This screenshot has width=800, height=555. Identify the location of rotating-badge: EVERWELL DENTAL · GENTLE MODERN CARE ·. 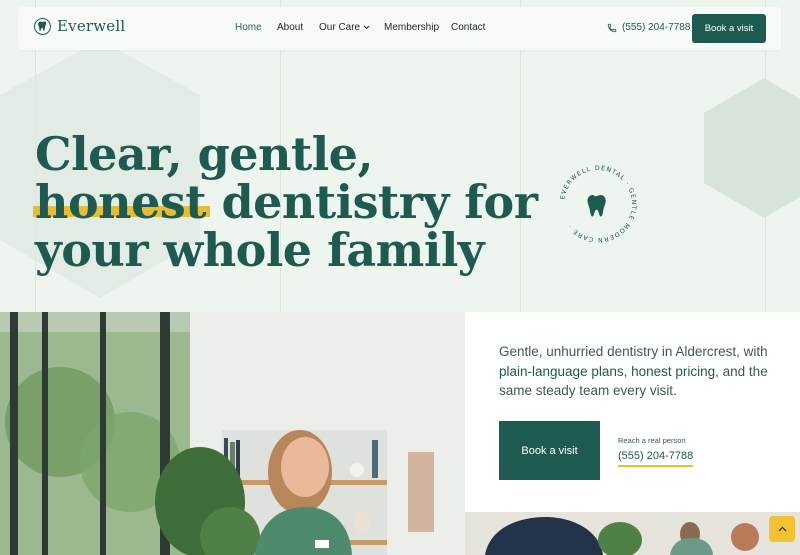
(597, 204).